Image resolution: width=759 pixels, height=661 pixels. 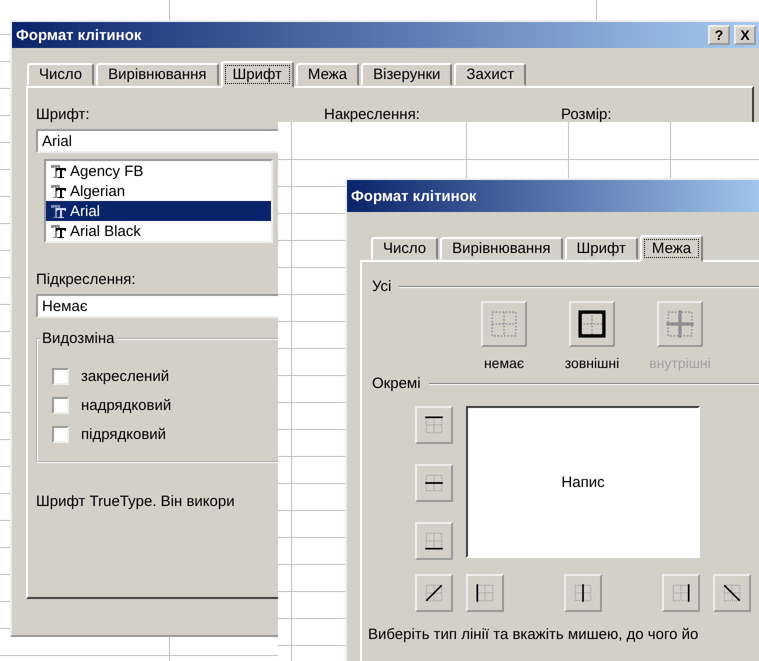 What do you see at coordinates (158, 211) in the screenshot?
I see `font-list-item: Arial` at bounding box center [158, 211].